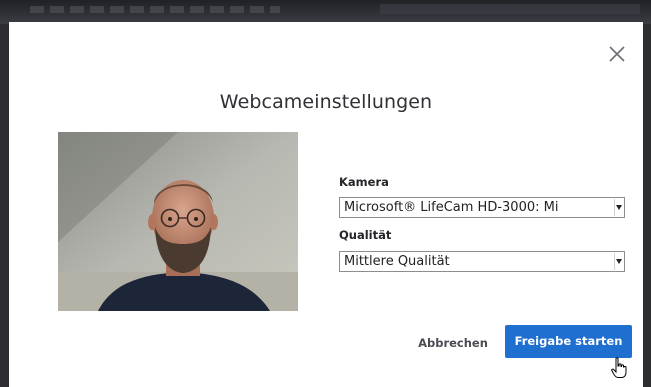 The image size is (651, 387). I want to click on quality-label: Qualität, so click(365, 235).